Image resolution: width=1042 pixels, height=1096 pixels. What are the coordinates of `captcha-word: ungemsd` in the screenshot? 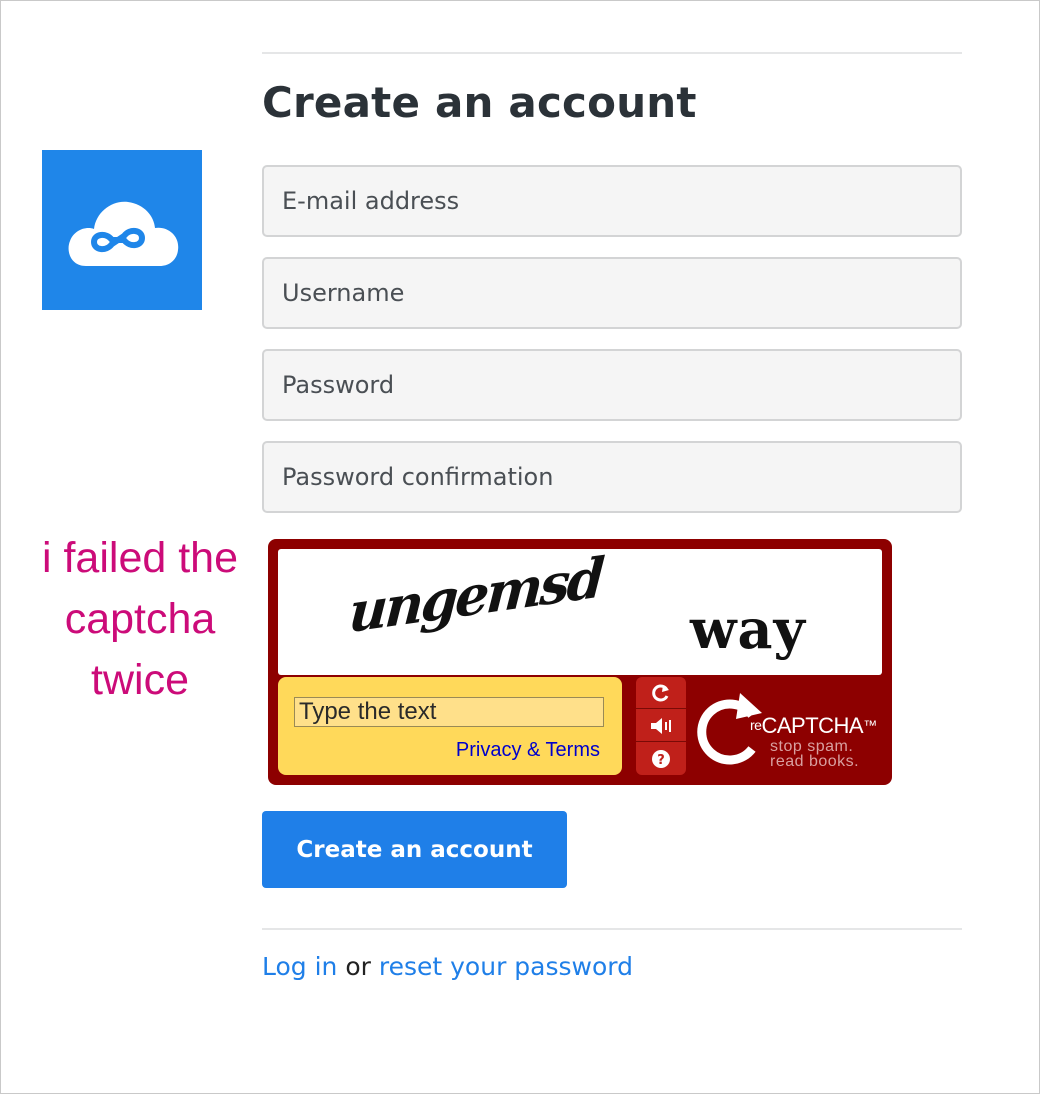 It's located at (475, 595).